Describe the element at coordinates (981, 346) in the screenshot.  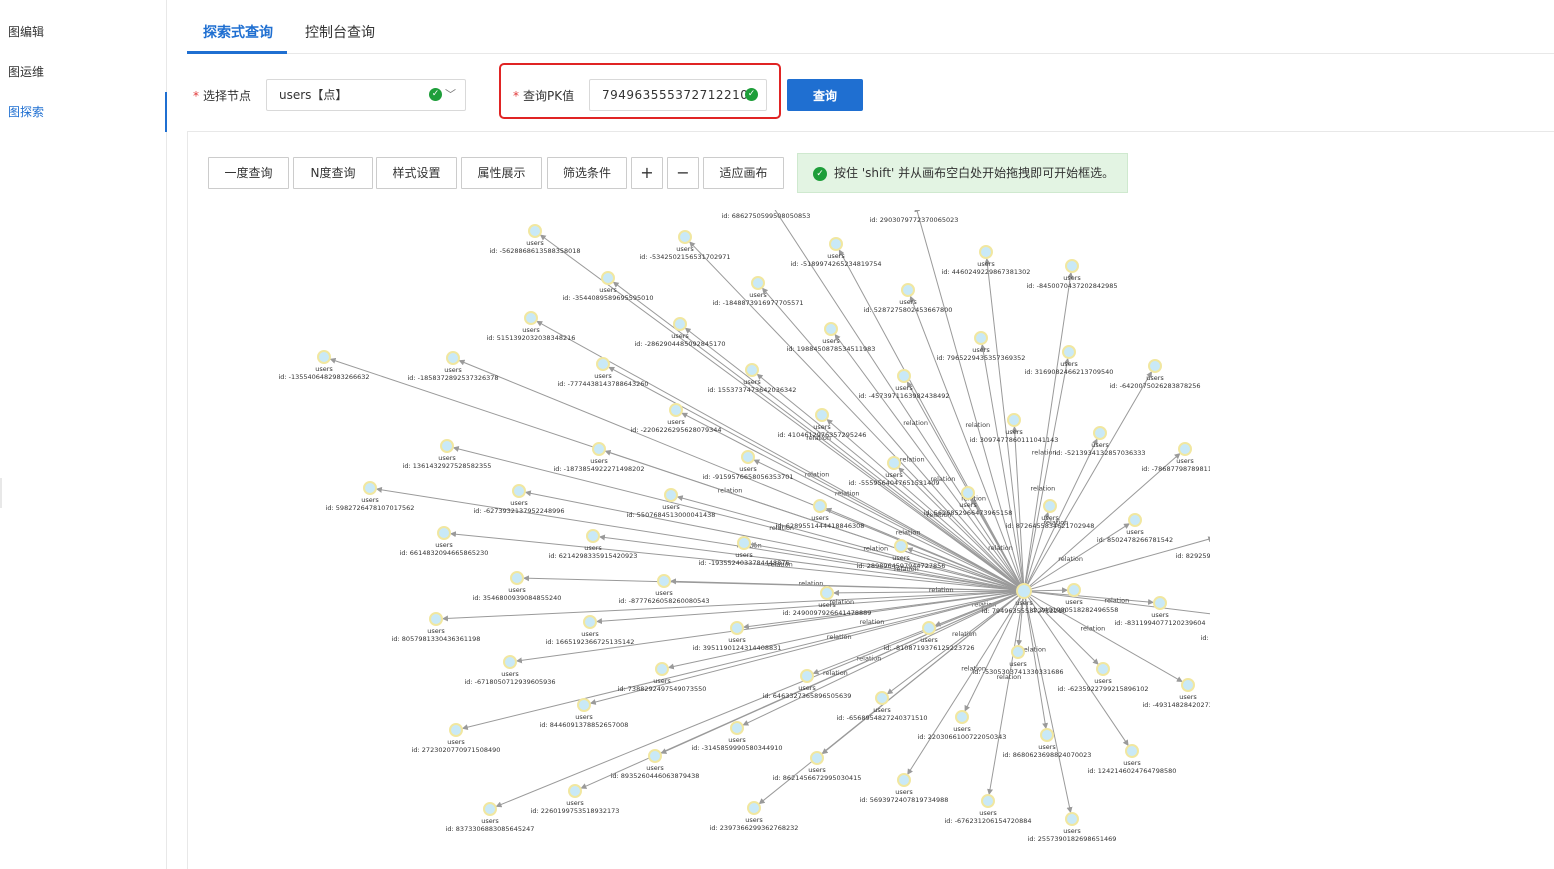
I see `graph-node: usersid: 7965229435357369352` at that location.